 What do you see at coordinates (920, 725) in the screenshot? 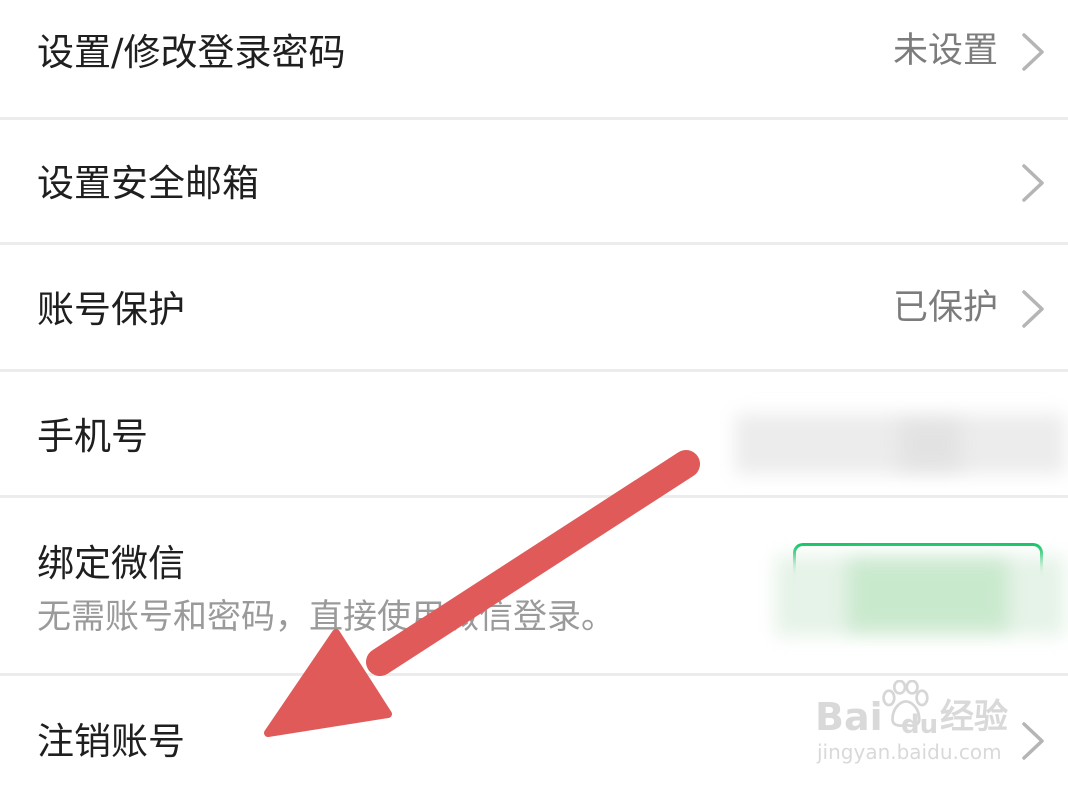
I see `watermark-brand-du: du` at bounding box center [920, 725].